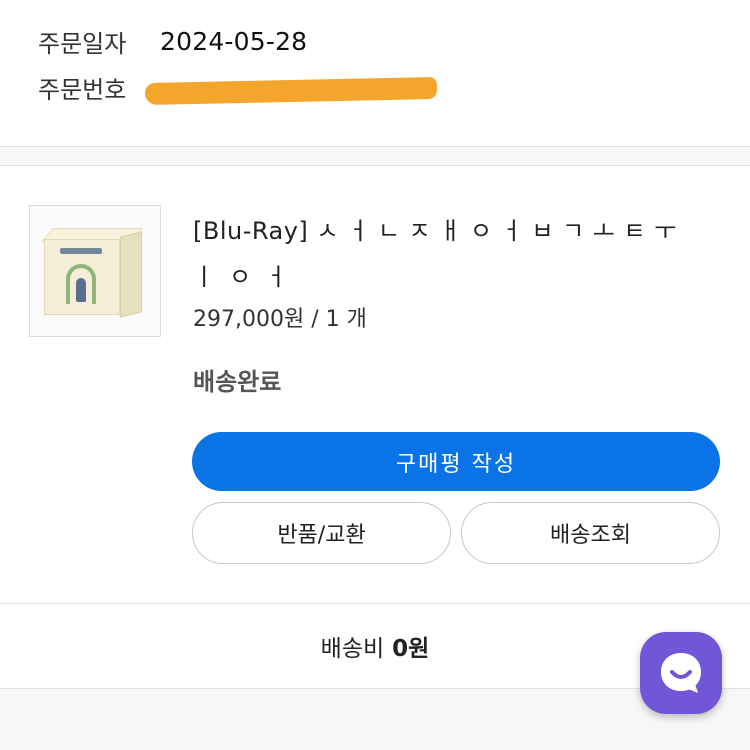 This screenshot has width=750, height=750. Describe the element at coordinates (81, 251) in the screenshot. I see `box-cover-title` at that location.